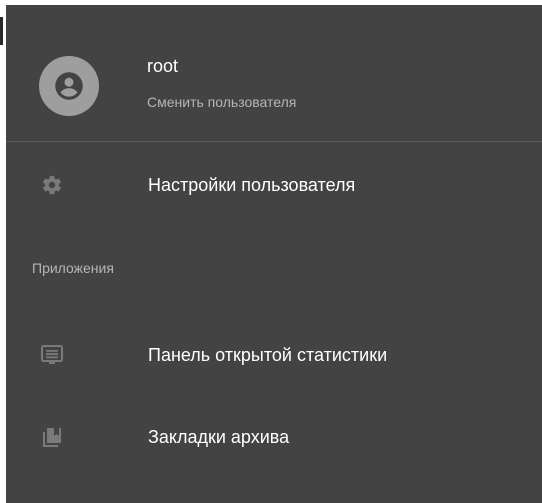  What do you see at coordinates (219, 436) in the screenshot?
I see `menu-label-archive-bookmarks: Закладки архива` at bounding box center [219, 436].